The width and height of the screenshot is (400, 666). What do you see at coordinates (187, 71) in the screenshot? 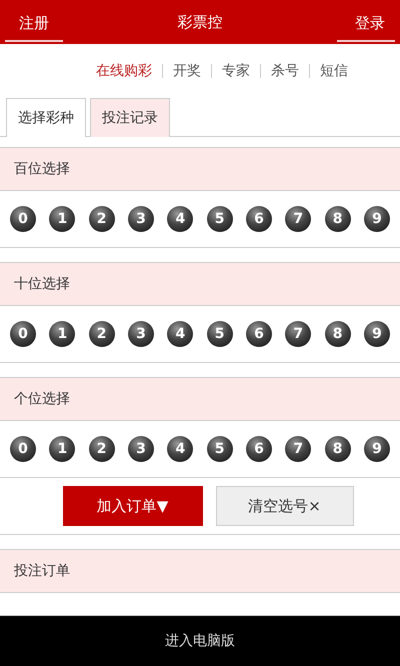
I see `nav-link: 开奖` at bounding box center [187, 71].